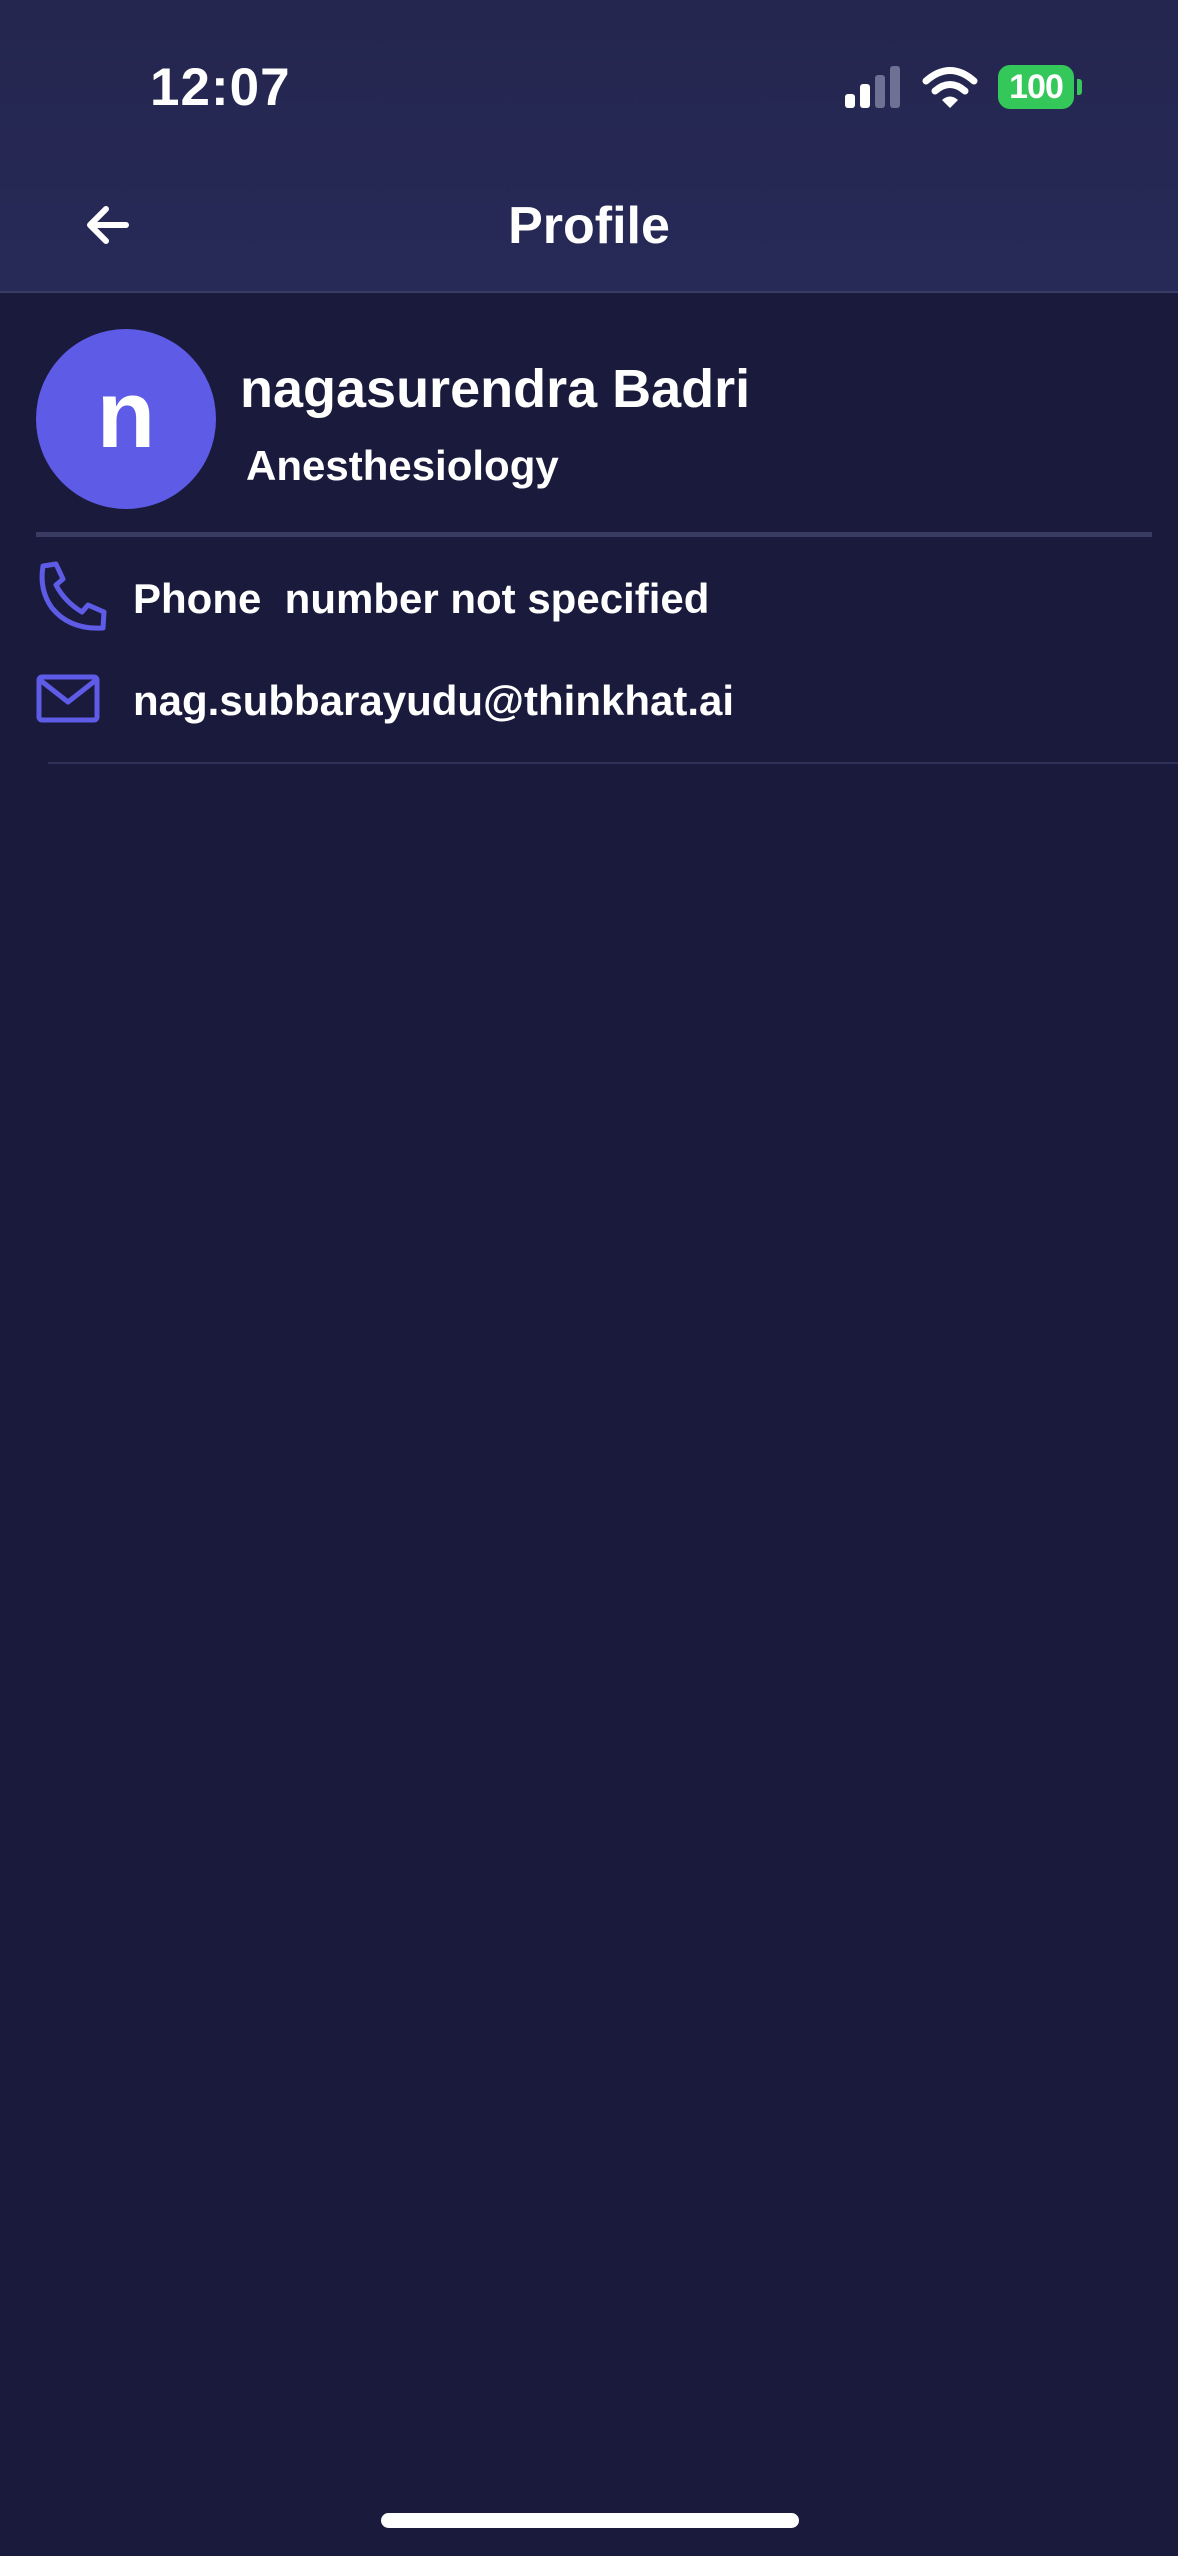 The height and width of the screenshot is (2556, 1178). Describe the element at coordinates (589, 226) in the screenshot. I see `page-title: Profile` at that location.